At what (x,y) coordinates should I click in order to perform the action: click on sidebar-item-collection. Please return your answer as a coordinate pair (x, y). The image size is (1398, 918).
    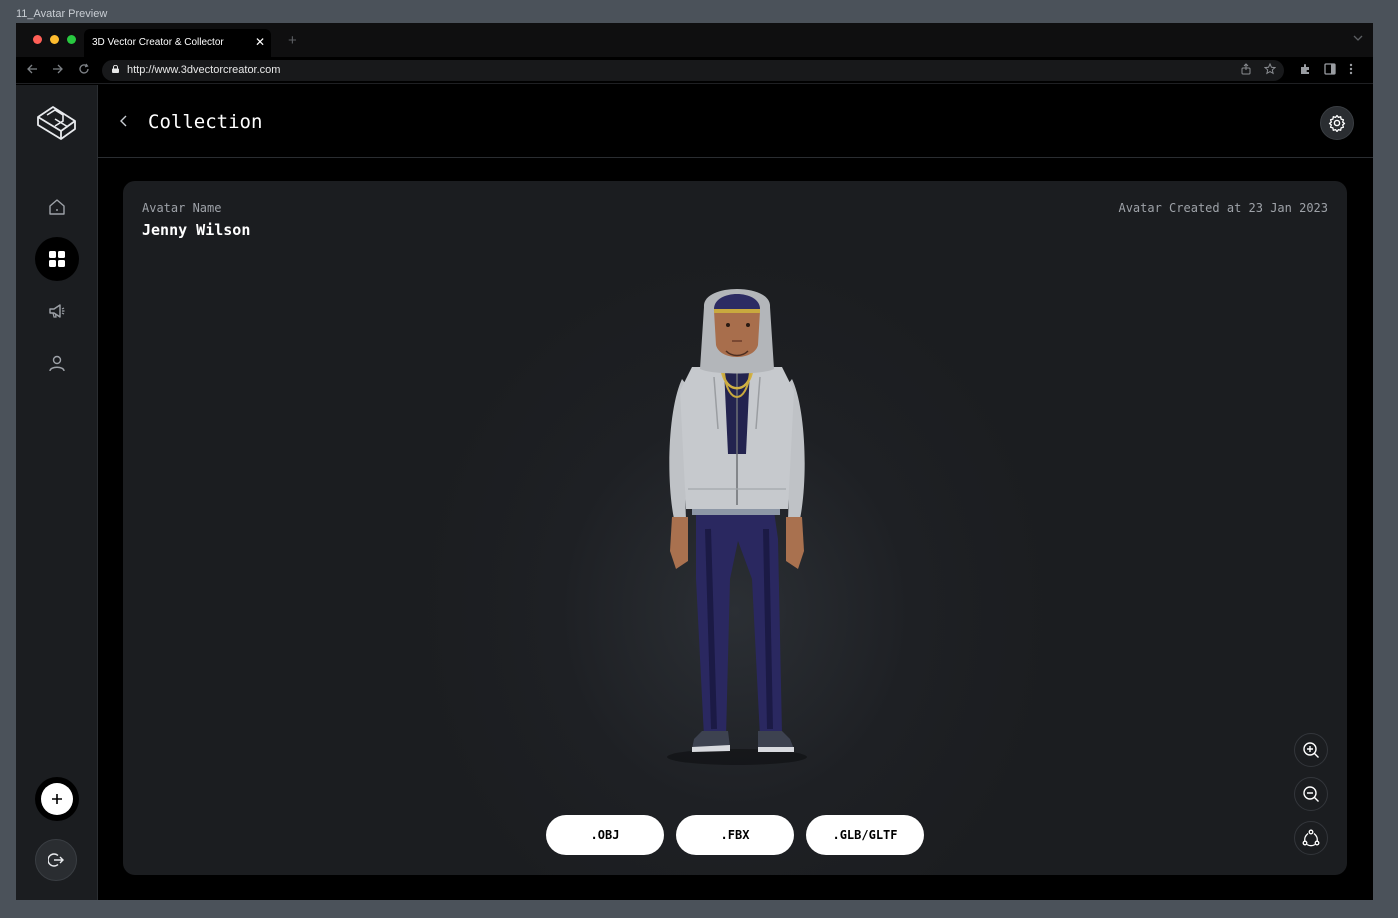
    Looking at the image, I should click on (57, 259).